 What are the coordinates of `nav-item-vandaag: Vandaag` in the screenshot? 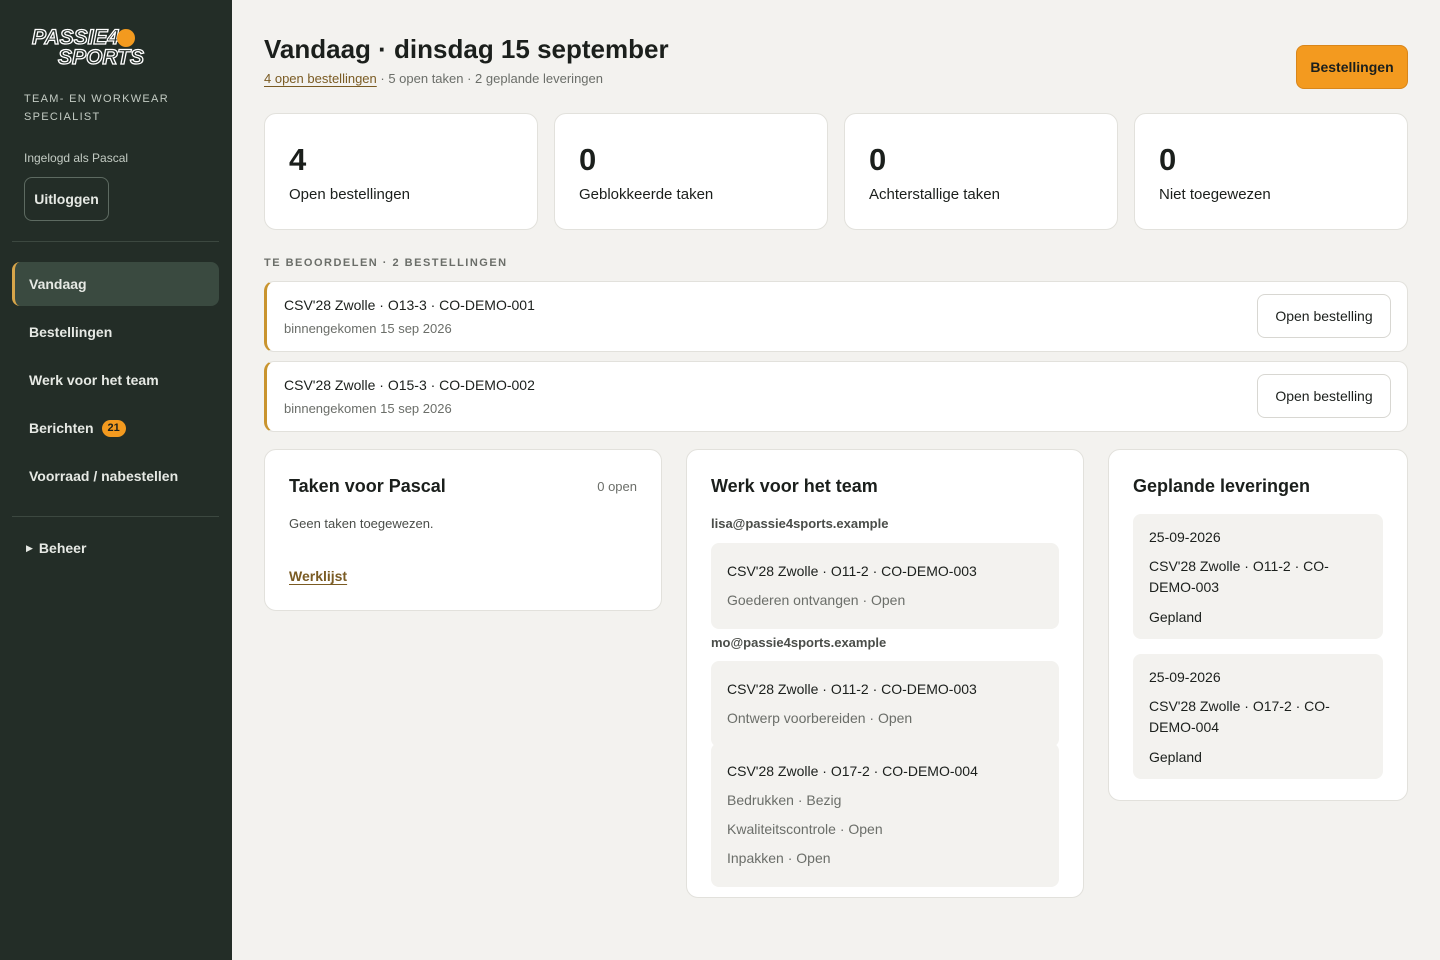 It's located at (115, 284).